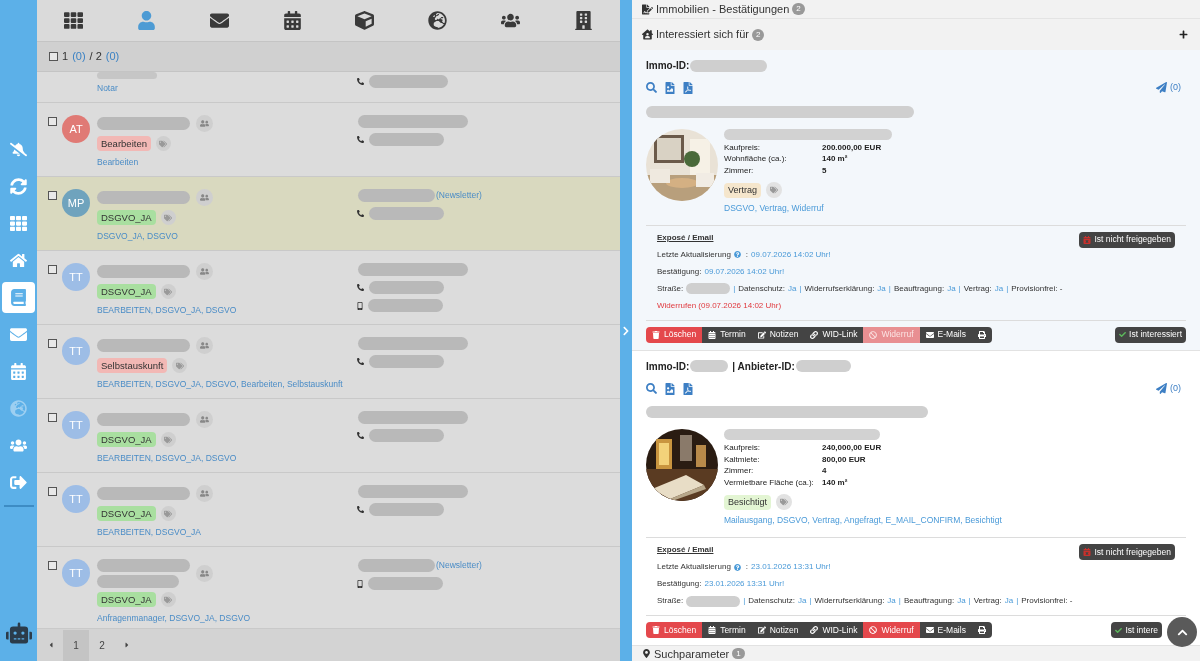 This screenshot has width=1200, height=661. What do you see at coordinates (1087, 239) in the screenshot?
I see `calendar-x-icon` at bounding box center [1087, 239].